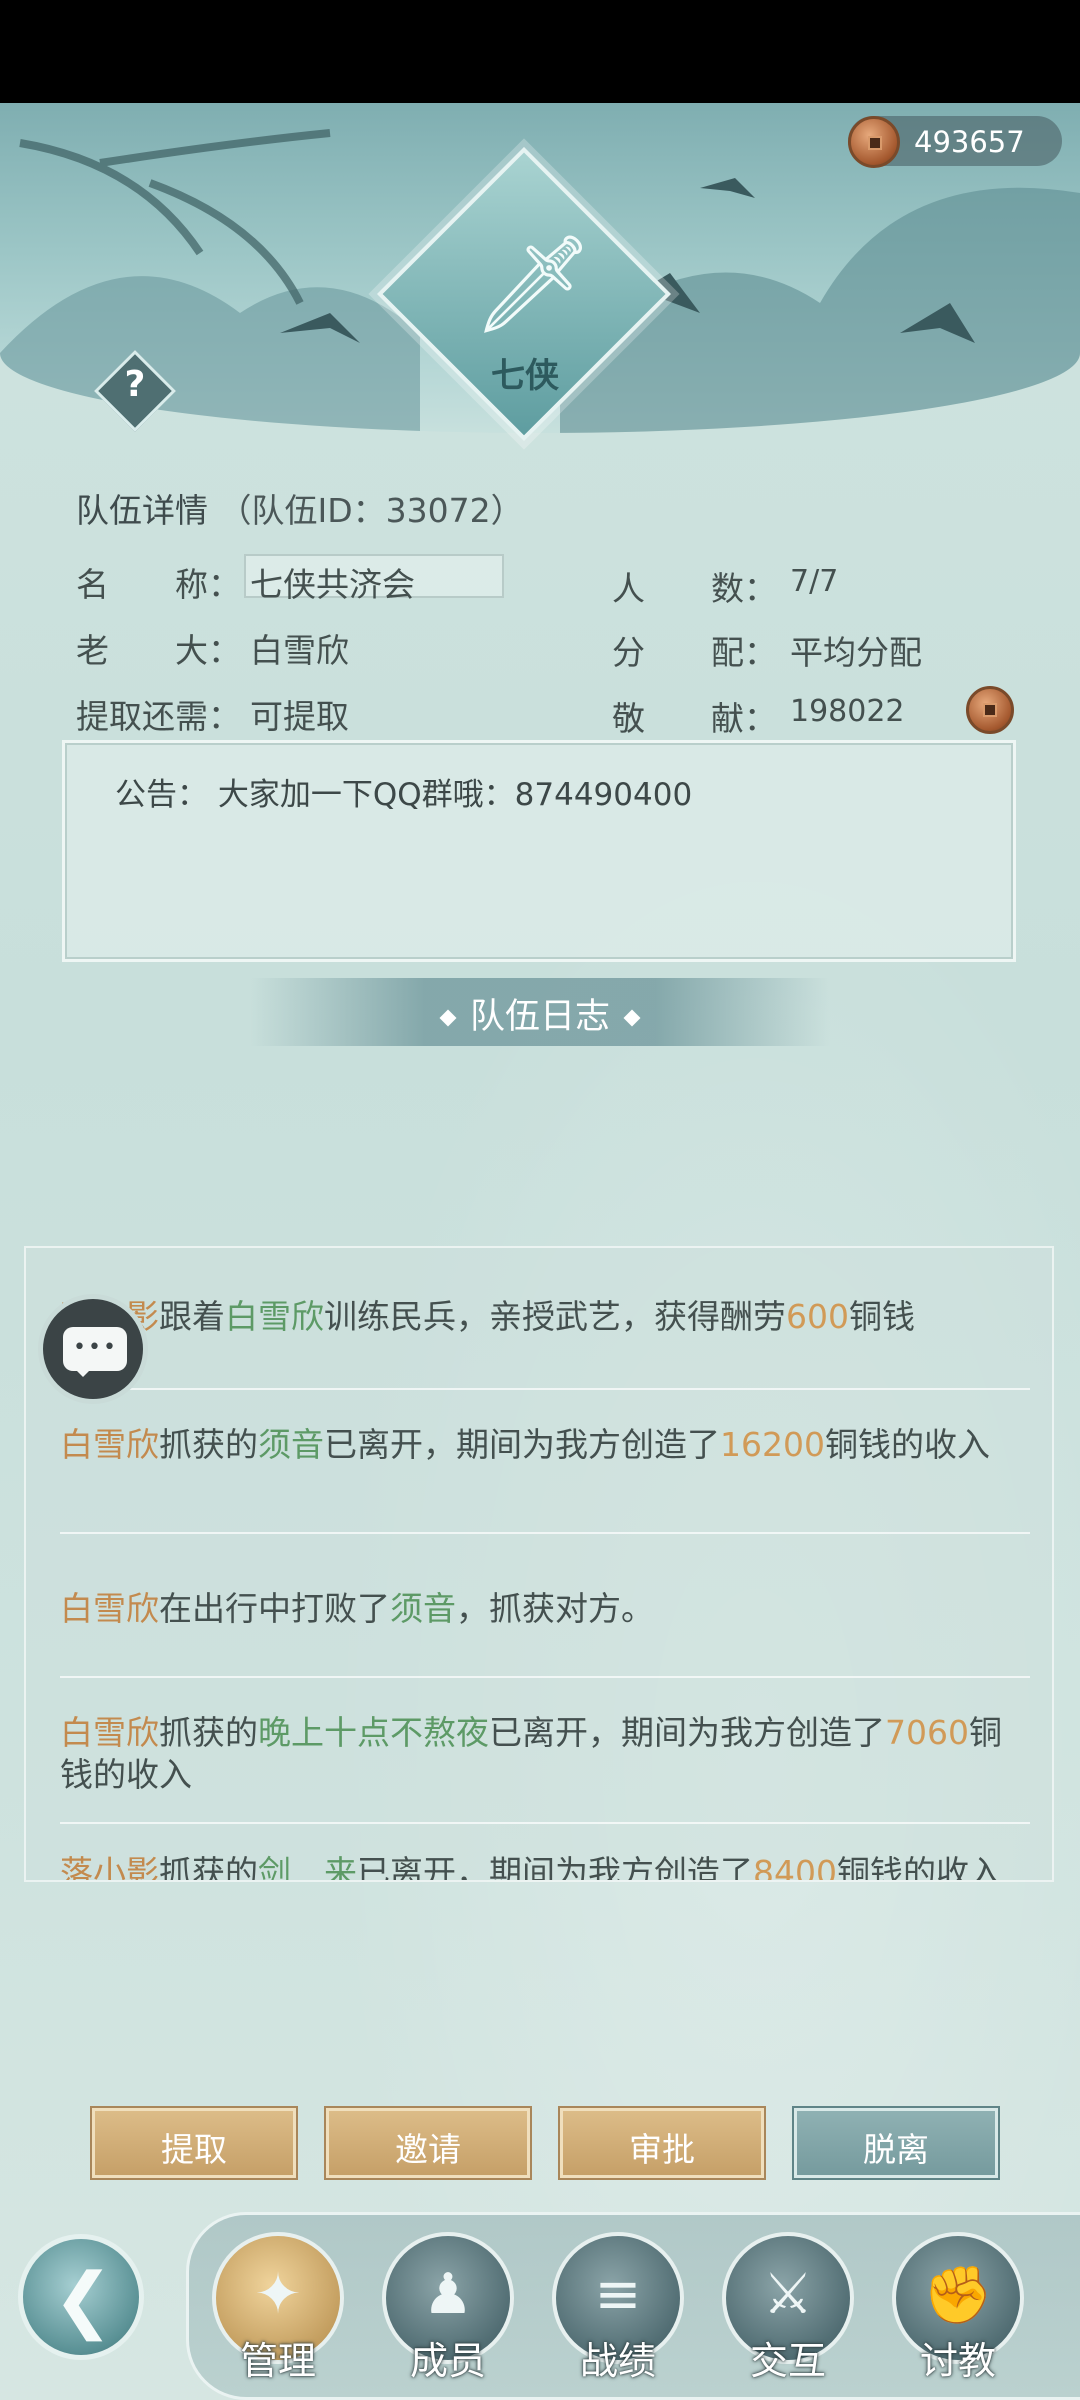 The height and width of the screenshot is (2400, 1080). I want to click on log-amount: 16200, so click(772, 1444).